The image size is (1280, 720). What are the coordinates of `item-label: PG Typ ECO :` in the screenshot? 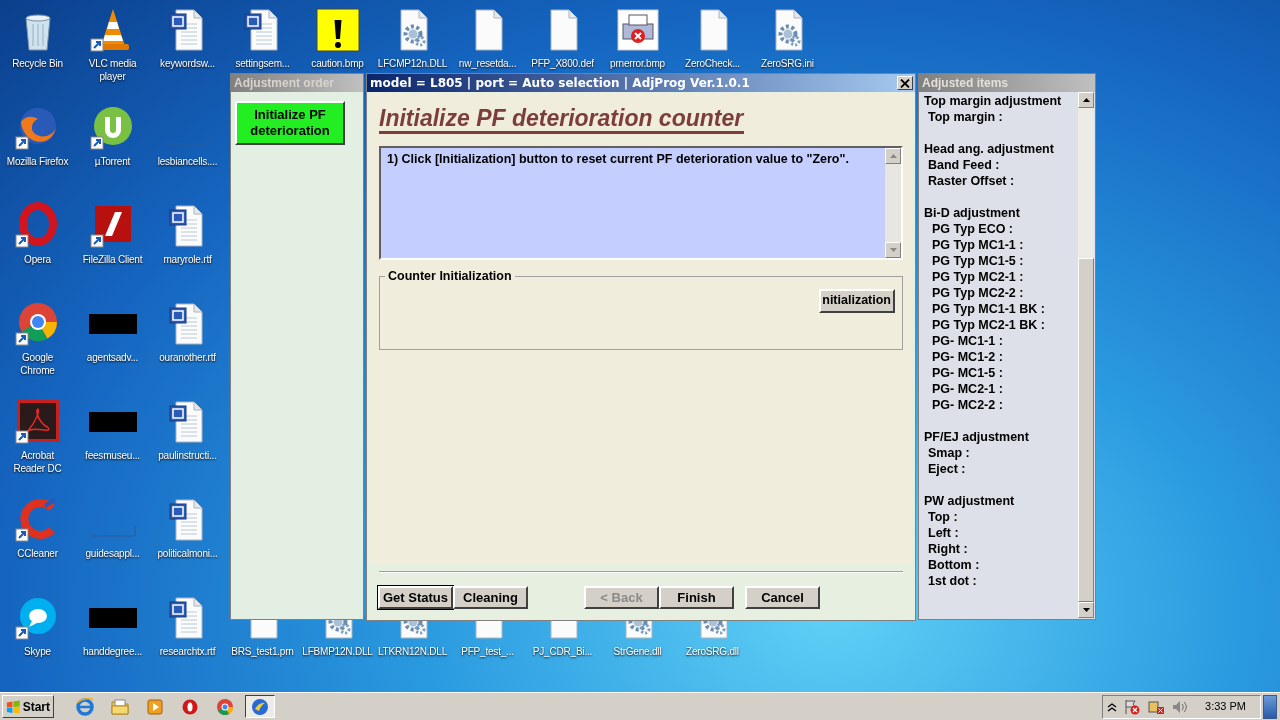 It's located at (973, 229).